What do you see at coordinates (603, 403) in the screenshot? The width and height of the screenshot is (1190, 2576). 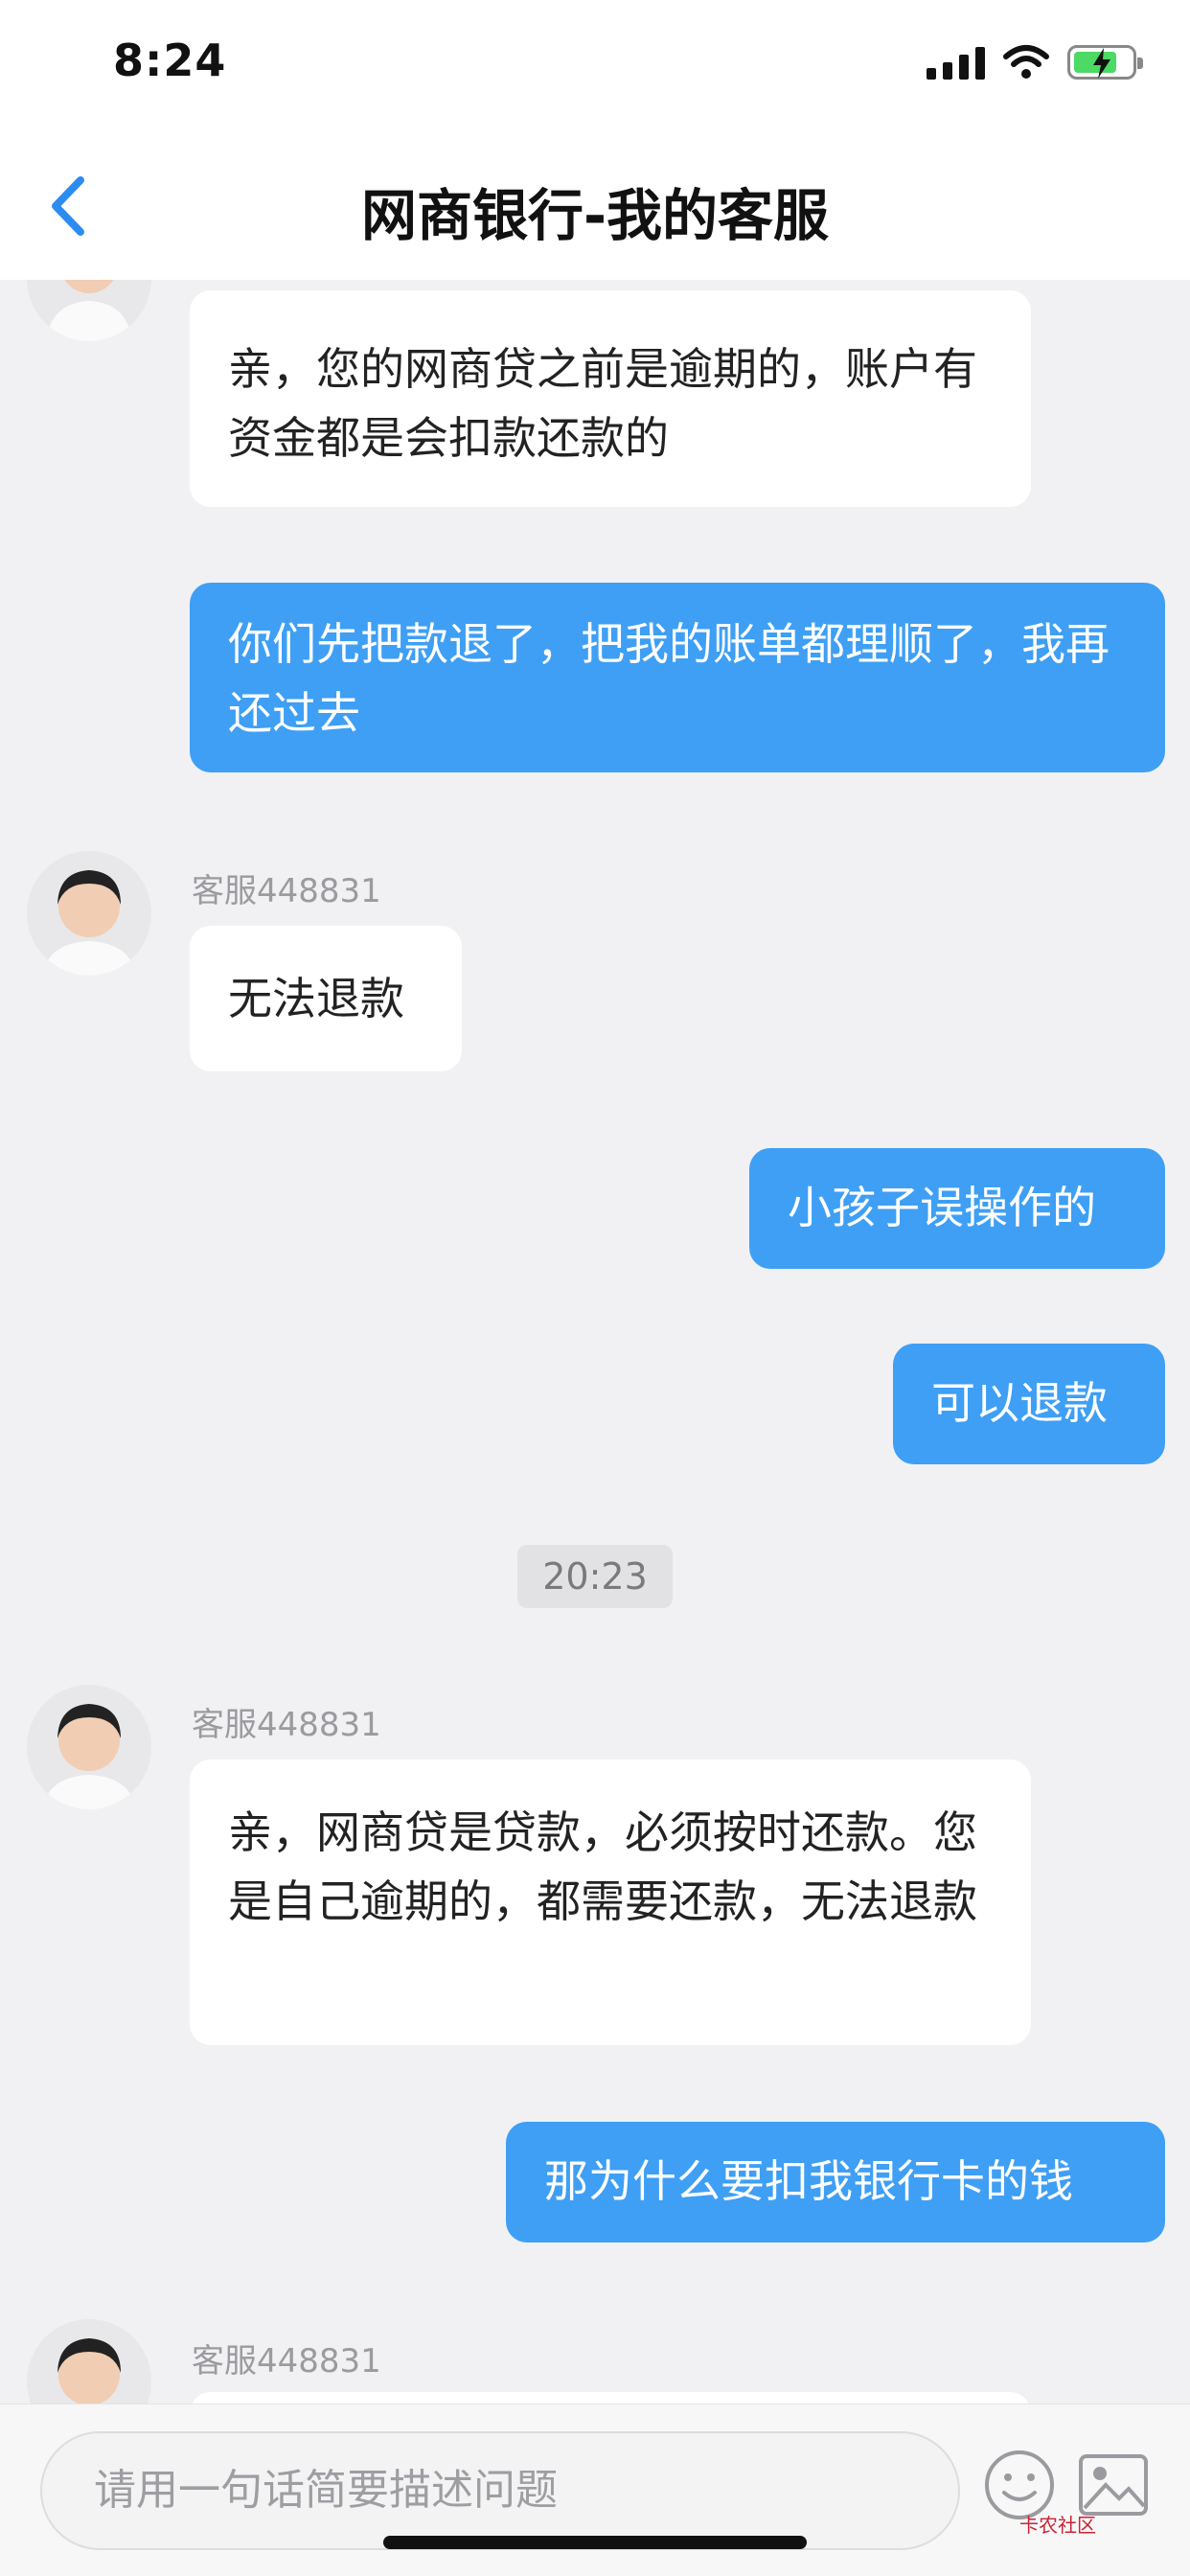 I see `message-text: 亲，您的网商贷之前是逾期的，账户有资金都是会扣款还款的` at bounding box center [603, 403].